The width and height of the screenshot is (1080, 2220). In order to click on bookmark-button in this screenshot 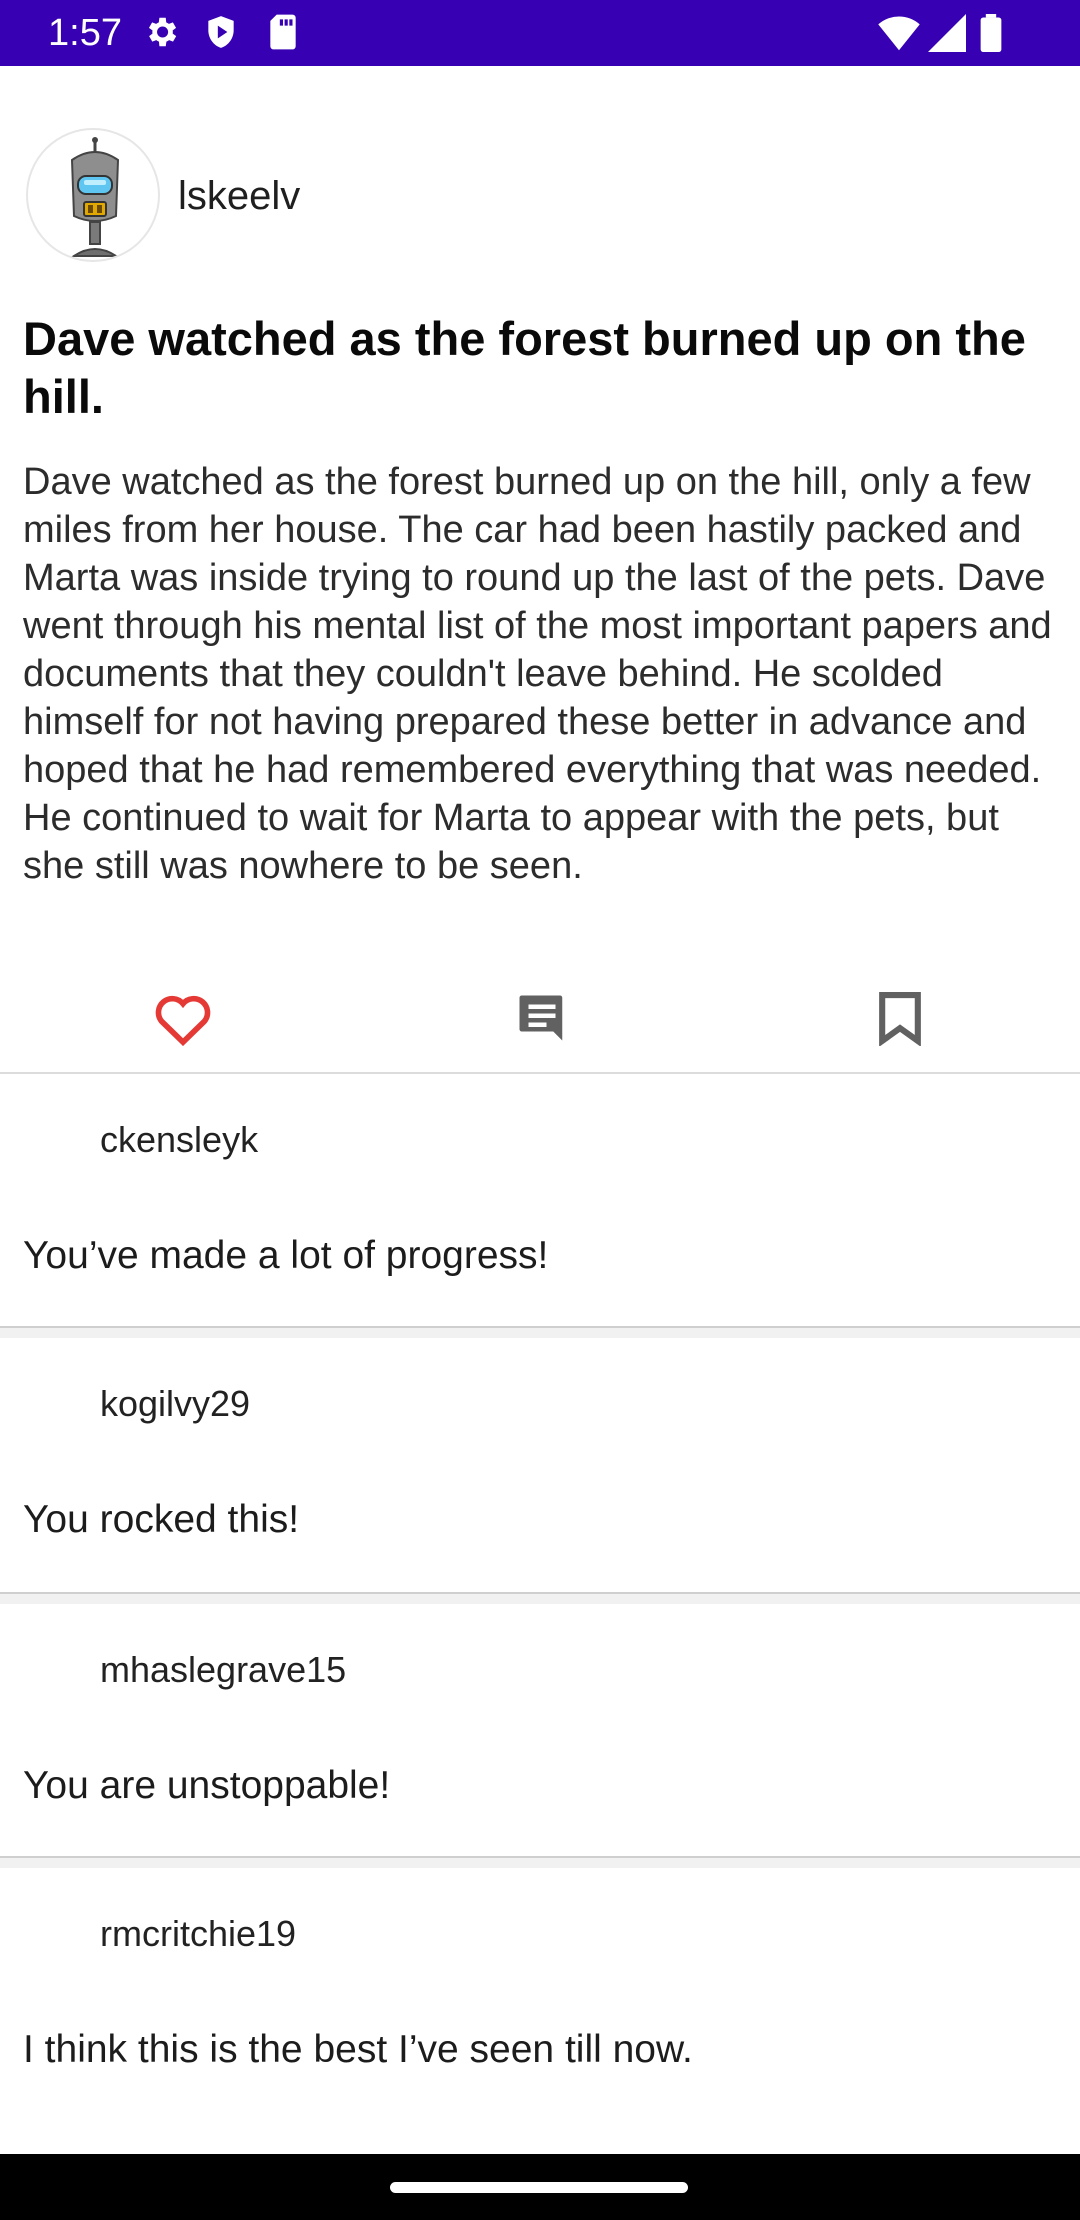, I will do `click(900, 1020)`.